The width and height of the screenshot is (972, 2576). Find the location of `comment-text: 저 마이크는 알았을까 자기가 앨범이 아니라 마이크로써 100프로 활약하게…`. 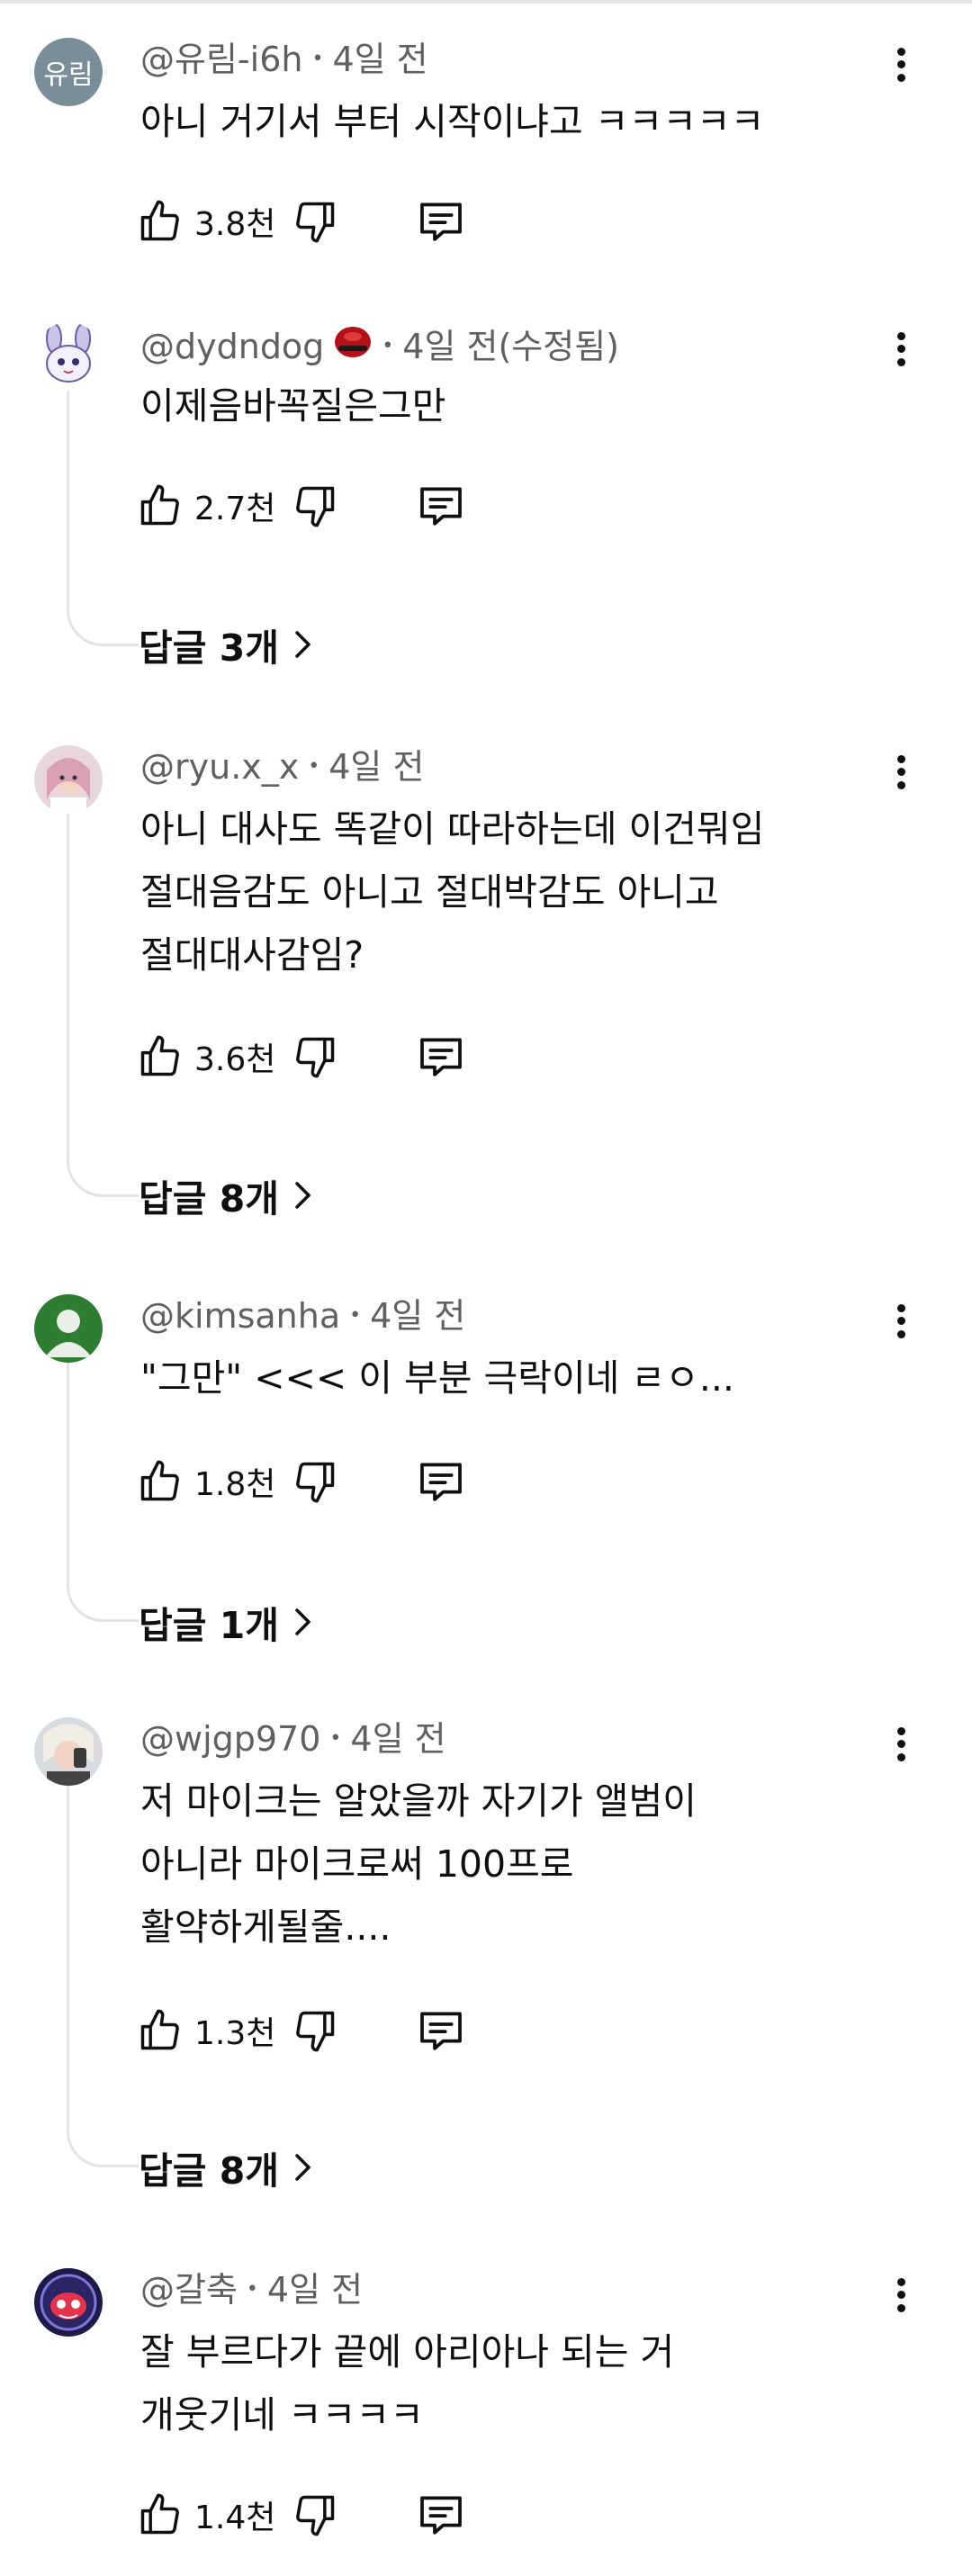

comment-text: 저 마이크는 알았을까 자기가 앨범이 아니라 마이크로써 100프로 활약하게… is located at coordinates (418, 1864).